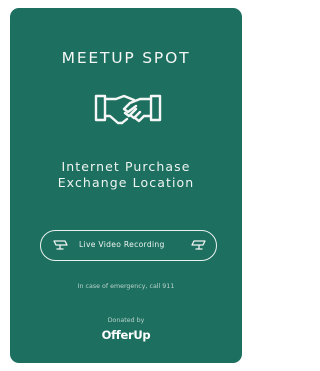  I want to click on donated-by-label: Donated by, so click(126, 320).